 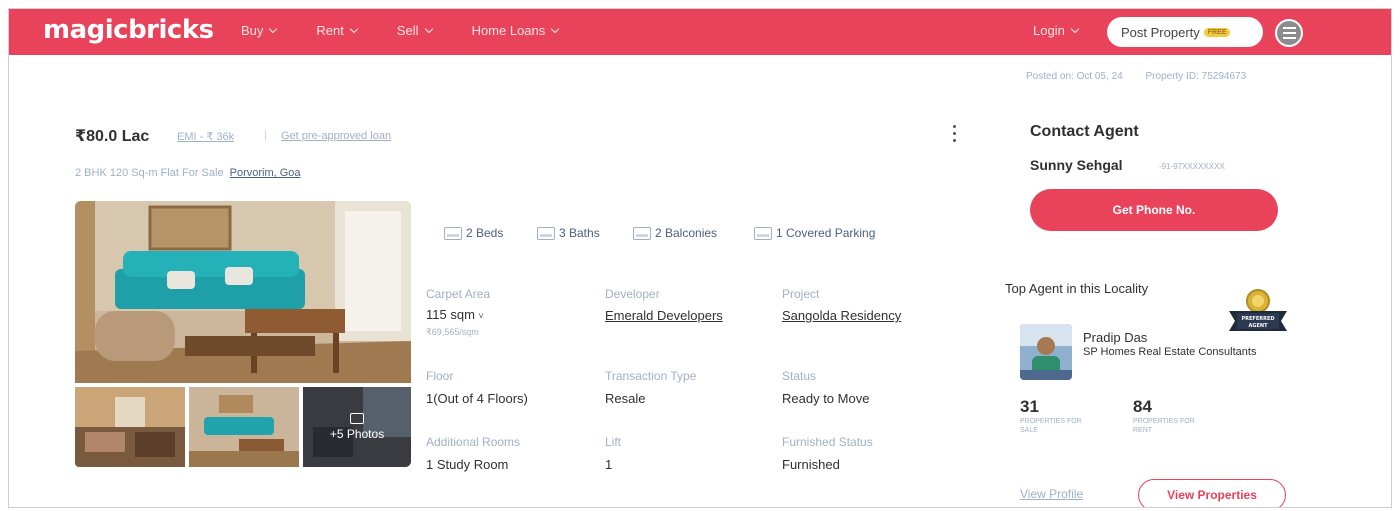 I want to click on nav-sell: Sell, so click(x=414, y=30).